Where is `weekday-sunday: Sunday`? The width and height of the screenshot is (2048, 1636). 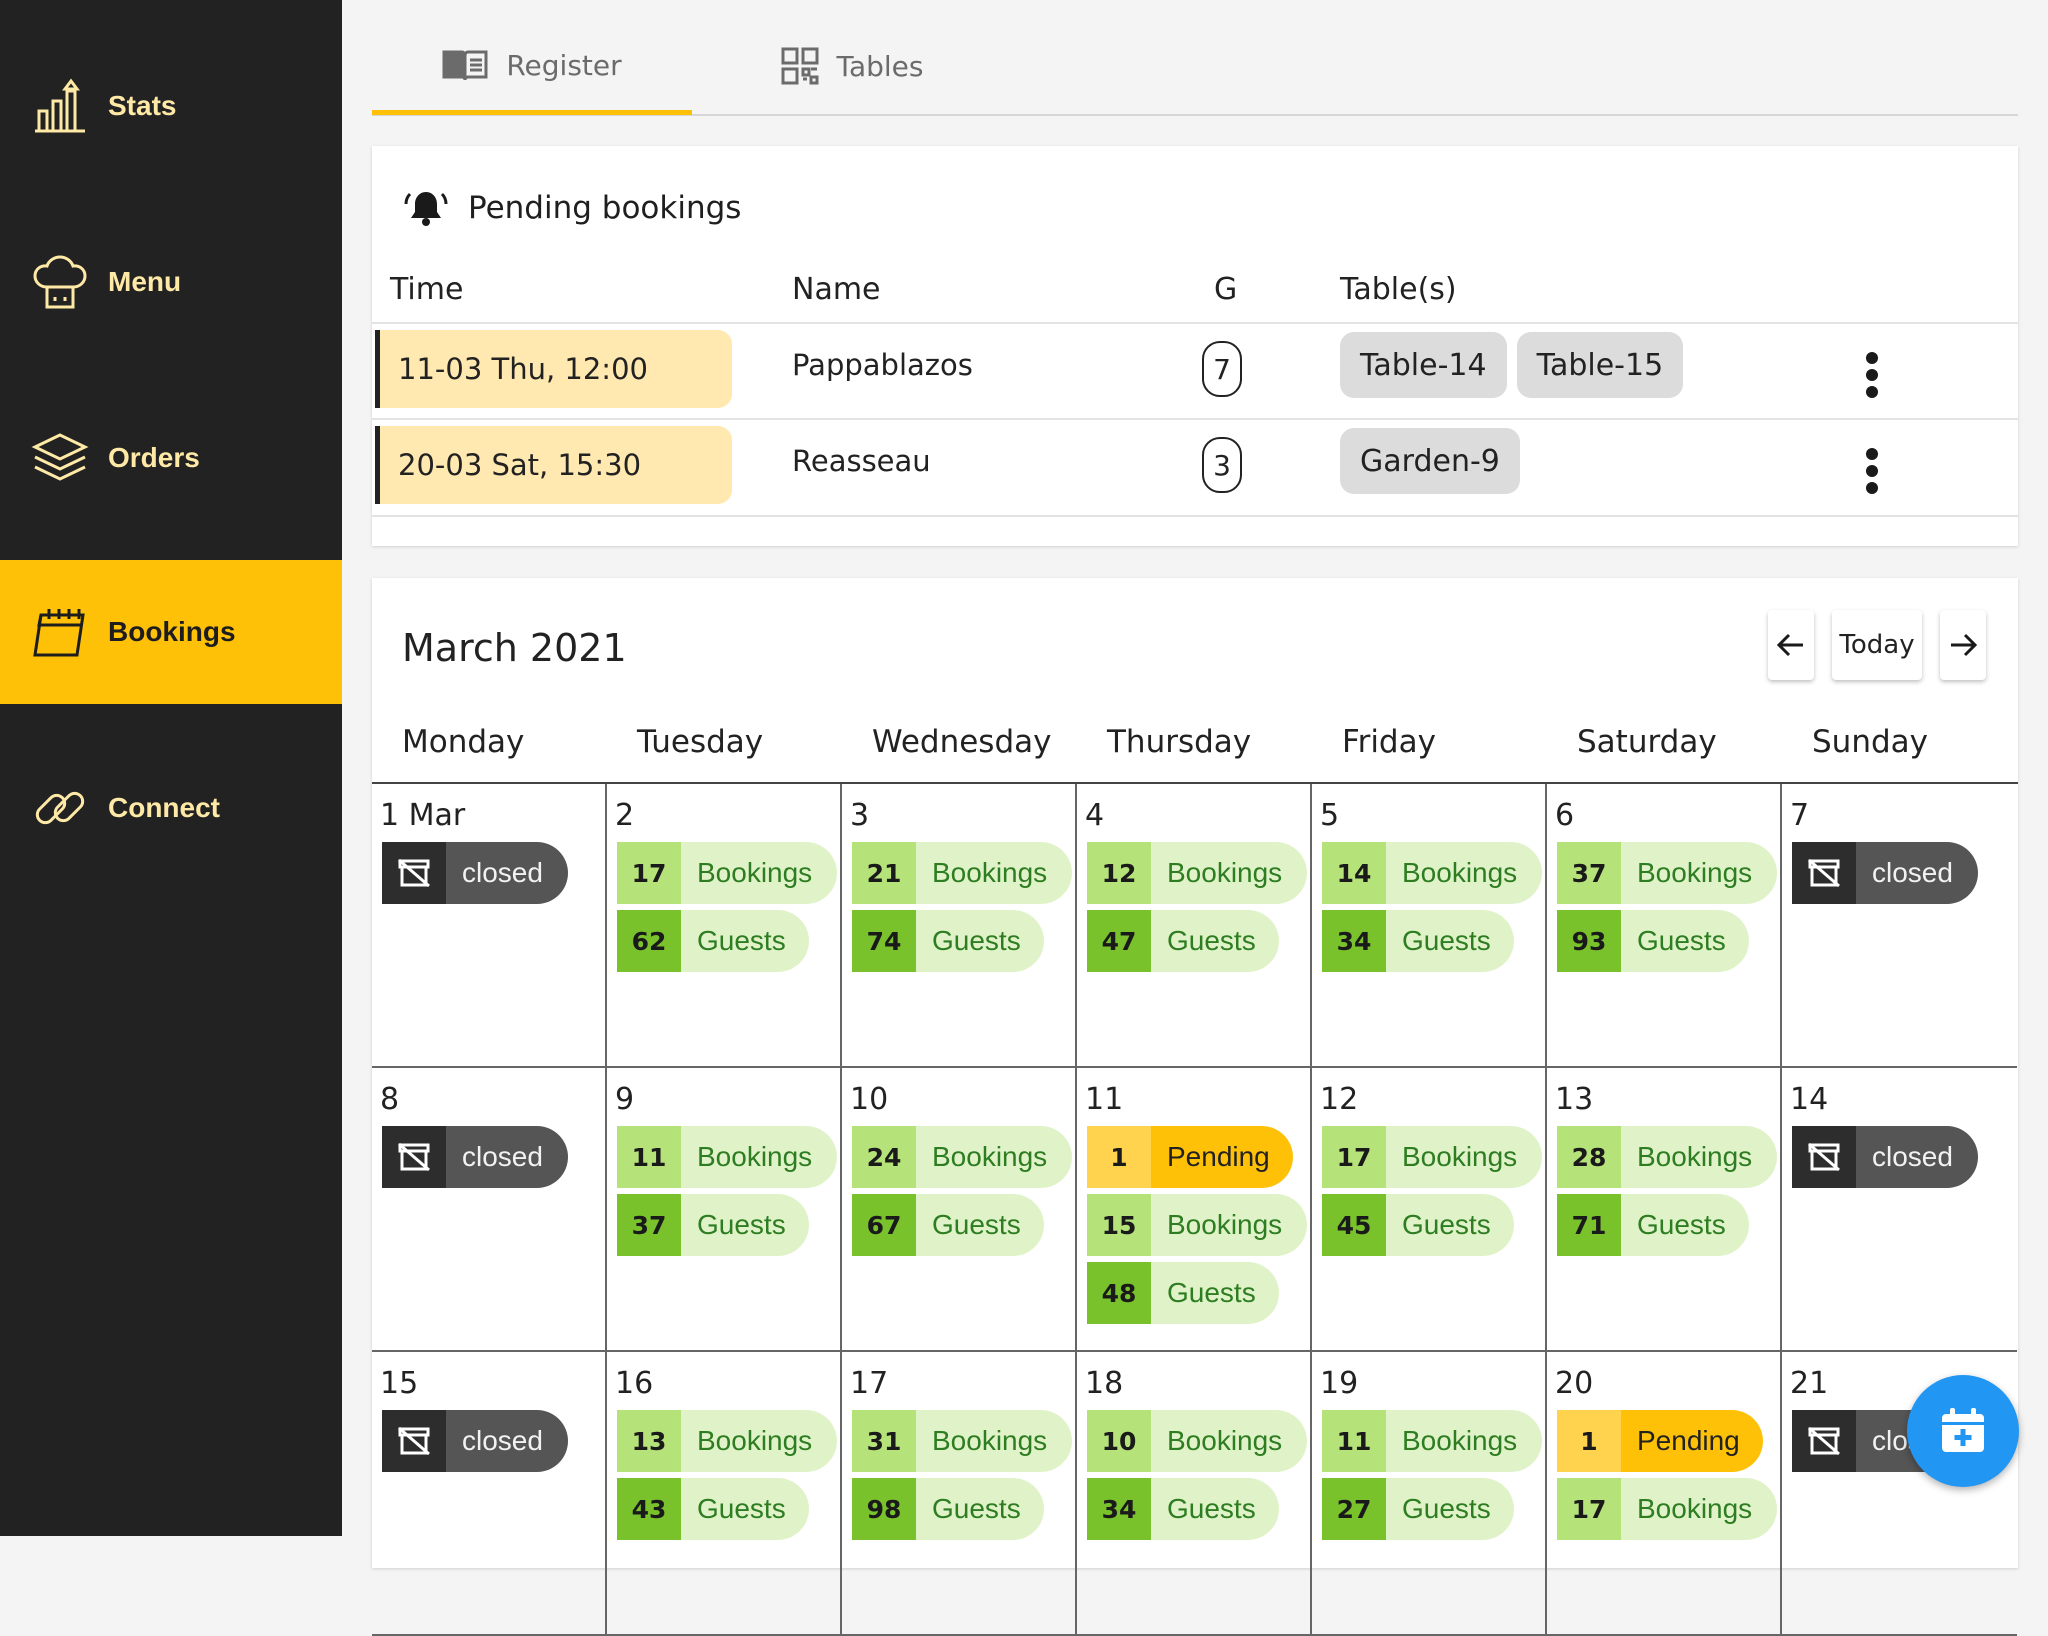 weekday-sunday: Sunday is located at coordinates (1870, 742).